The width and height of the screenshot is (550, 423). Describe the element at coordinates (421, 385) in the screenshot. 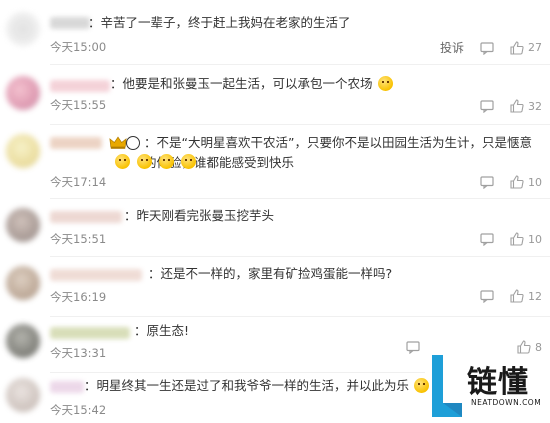

I see `glasses-emoji-icon` at that location.